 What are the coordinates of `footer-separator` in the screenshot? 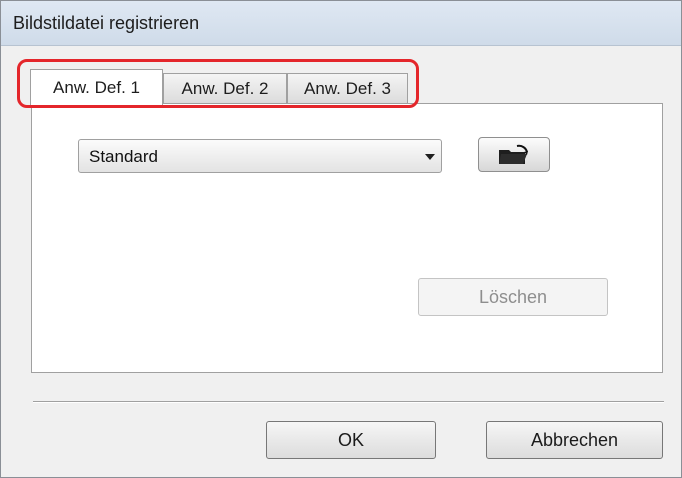 It's located at (348, 402).